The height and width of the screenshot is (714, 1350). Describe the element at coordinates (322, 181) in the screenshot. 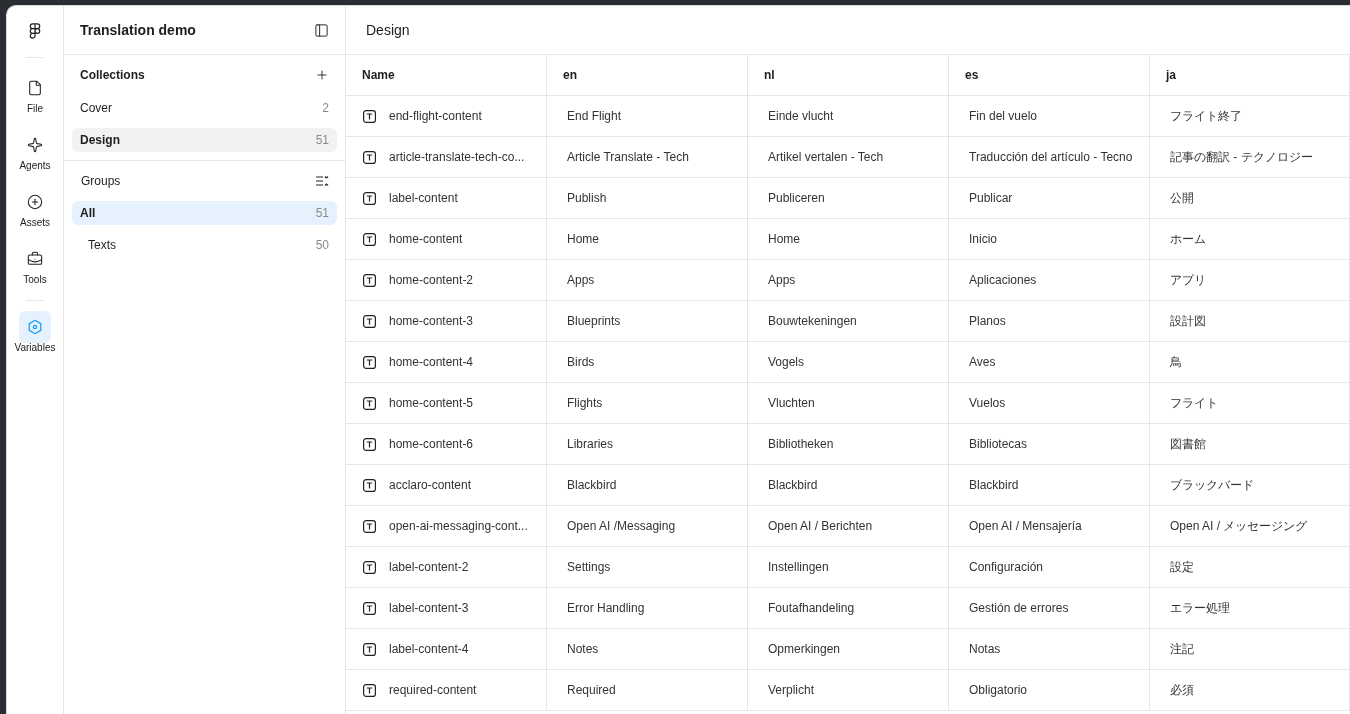

I see `collapse-list-icon` at that location.